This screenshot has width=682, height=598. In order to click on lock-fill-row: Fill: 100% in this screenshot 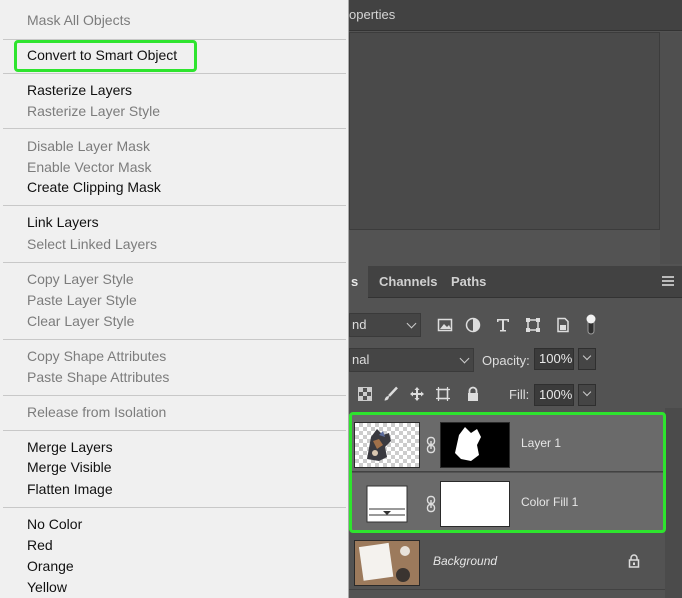, I will do `click(515, 393)`.